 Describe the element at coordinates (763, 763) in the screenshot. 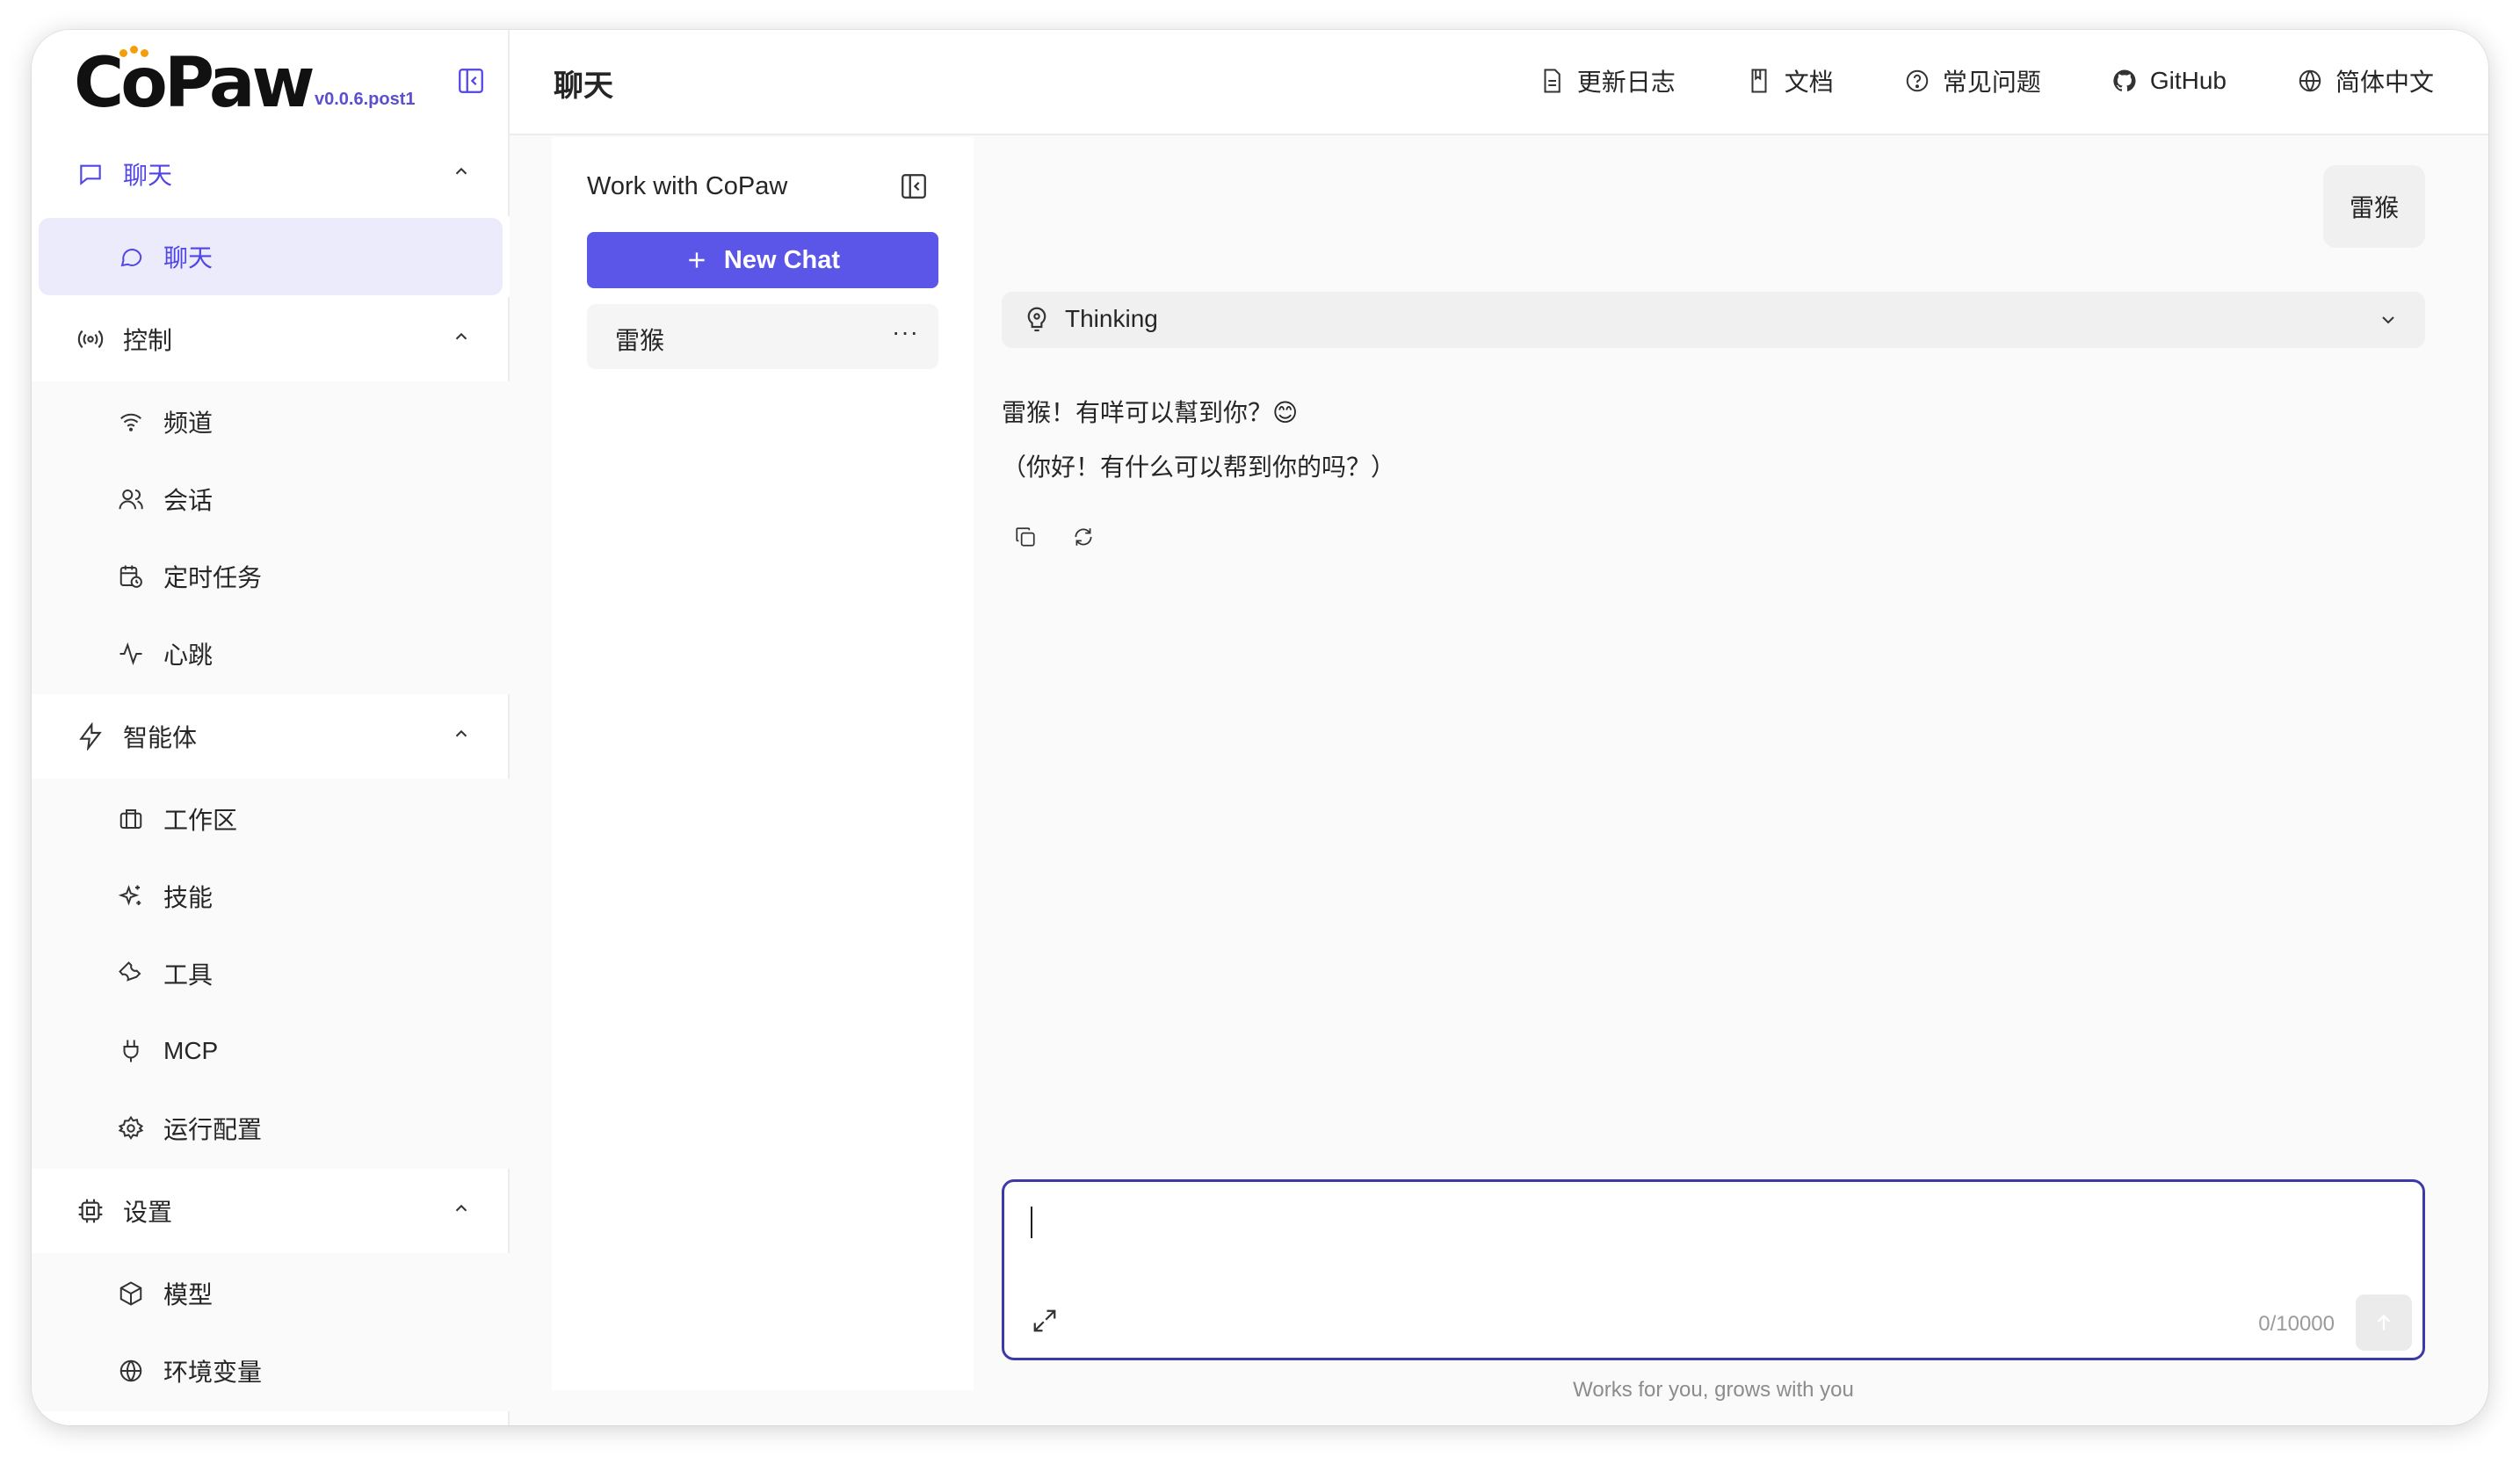

I see `session-panel: Work with CoPaw New Chat 雷猴 ···` at that location.